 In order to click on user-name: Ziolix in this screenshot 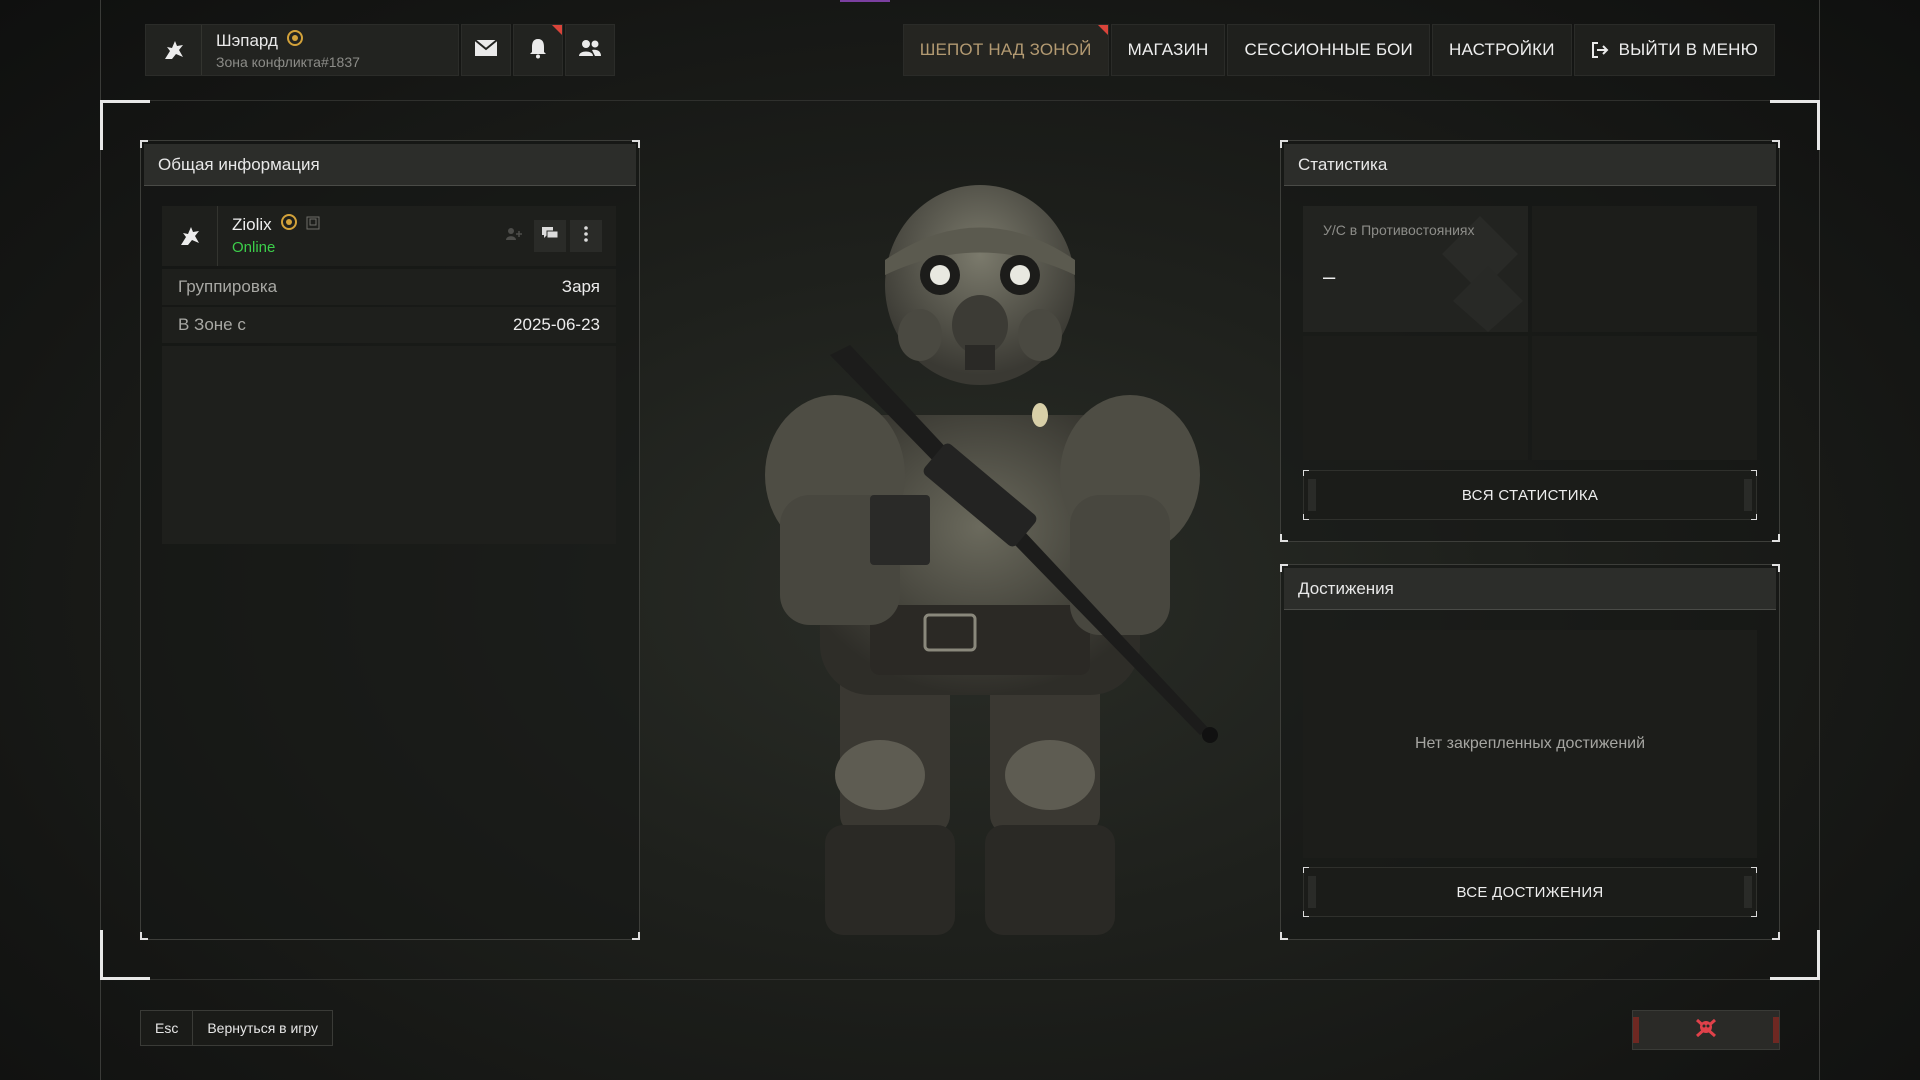, I will do `click(252, 225)`.